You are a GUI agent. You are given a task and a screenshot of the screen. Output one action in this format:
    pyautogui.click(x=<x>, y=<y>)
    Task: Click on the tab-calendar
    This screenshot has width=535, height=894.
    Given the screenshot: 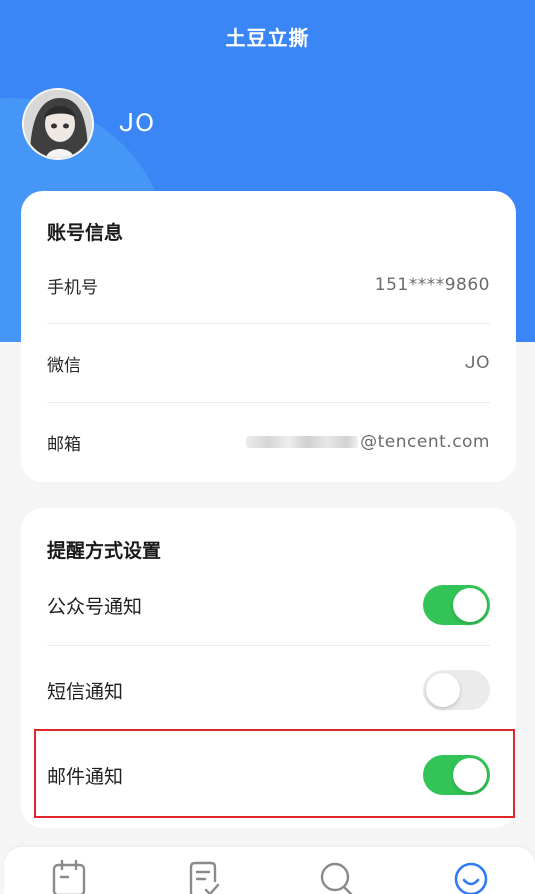 What is the action you would take?
    pyautogui.click(x=69, y=876)
    